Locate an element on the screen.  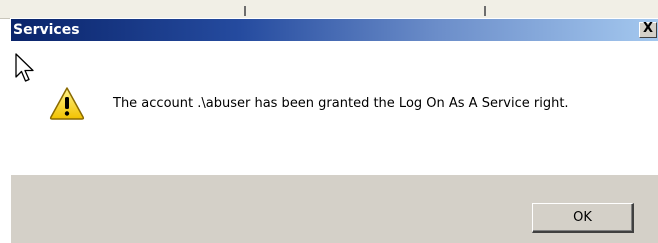
mouse-pointer-icon is located at coordinates (24, 67).